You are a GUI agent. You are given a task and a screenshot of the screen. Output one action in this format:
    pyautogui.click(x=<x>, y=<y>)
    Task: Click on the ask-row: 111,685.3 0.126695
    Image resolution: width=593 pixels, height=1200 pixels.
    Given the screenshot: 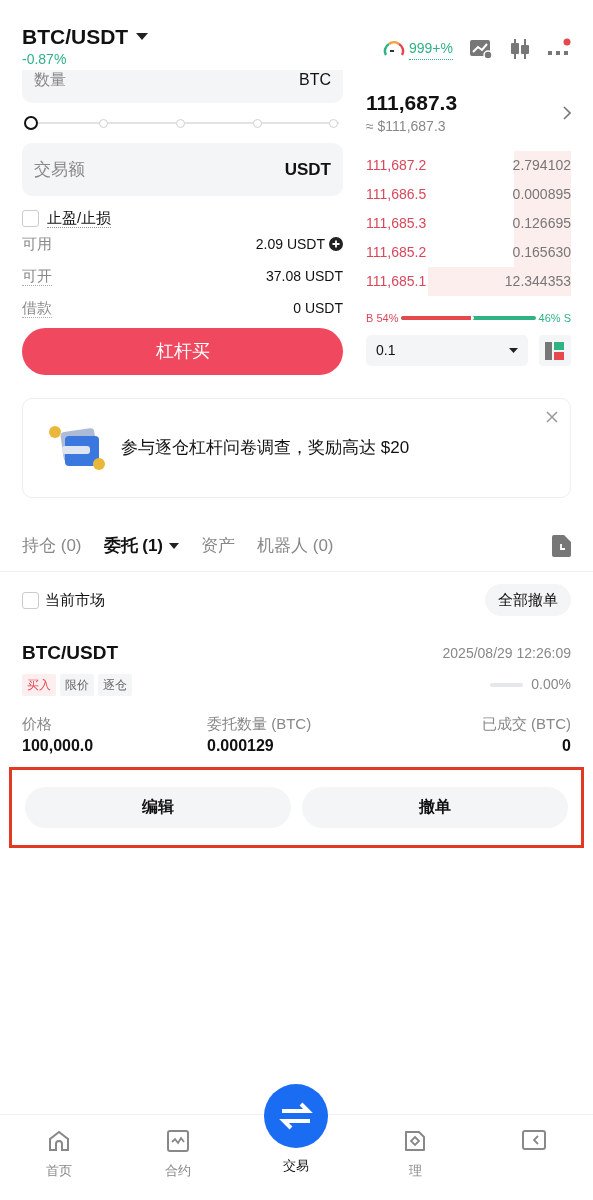 What is the action you would take?
    pyautogui.click(x=468, y=223)
    